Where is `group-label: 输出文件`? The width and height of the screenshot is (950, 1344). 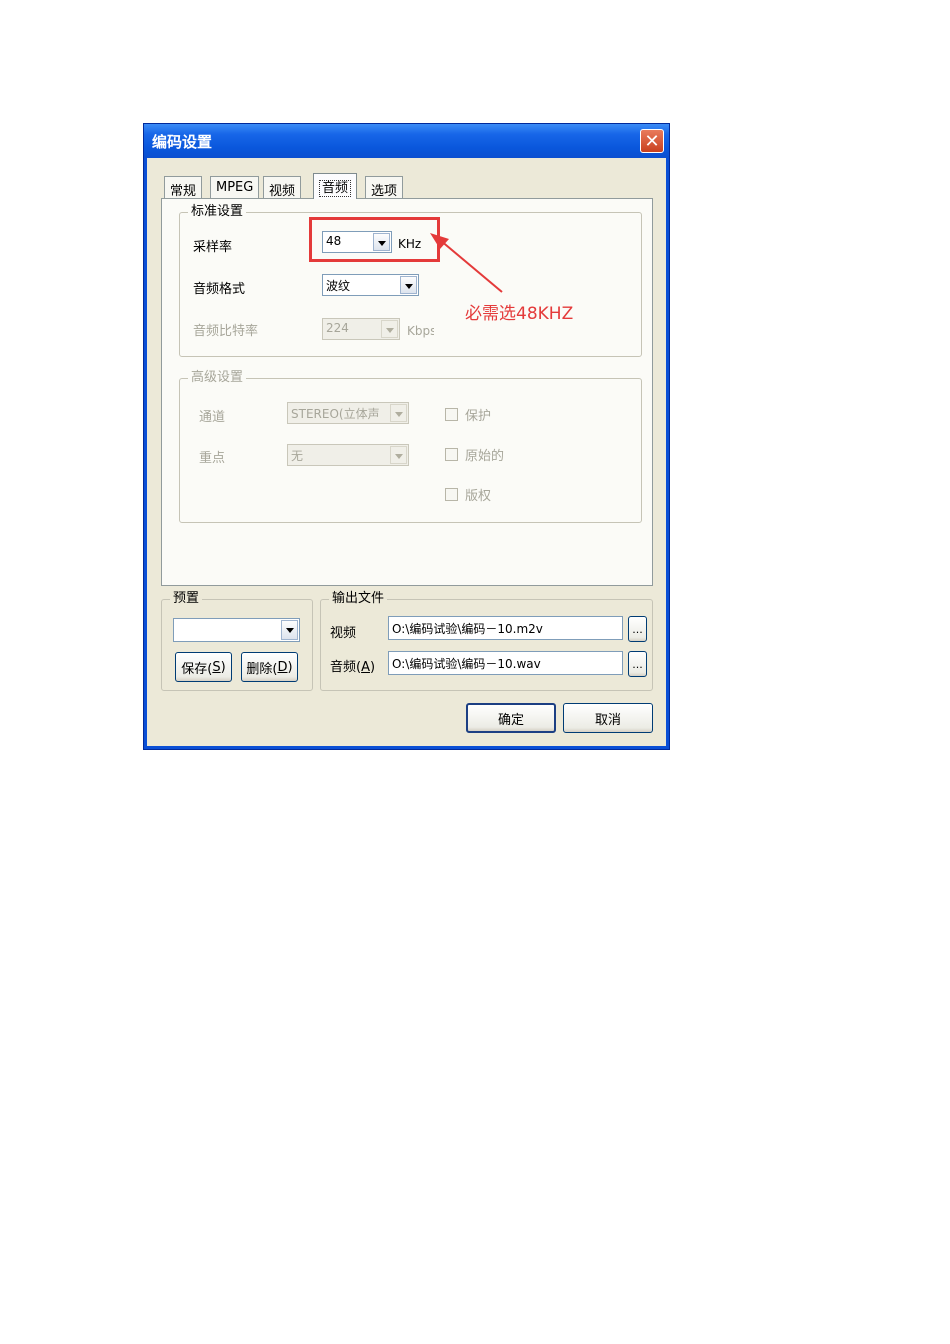 group-label: 输出文件 is located at coordinates (358, 599).